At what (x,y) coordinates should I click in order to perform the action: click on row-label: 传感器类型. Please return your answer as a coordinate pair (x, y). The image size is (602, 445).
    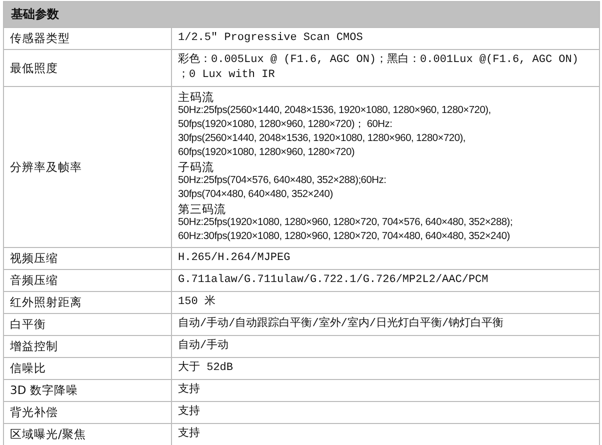
    Looking at the image, I should click on (40, 38).